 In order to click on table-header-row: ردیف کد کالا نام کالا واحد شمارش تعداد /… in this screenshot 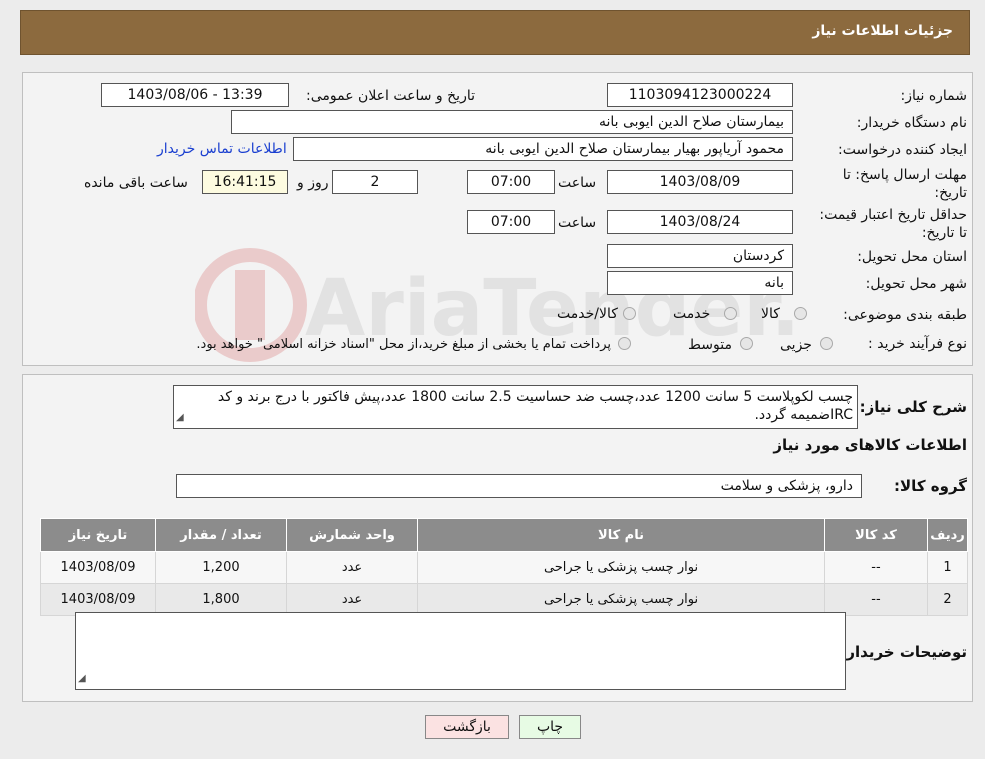, I will do `click(504, 535)`.